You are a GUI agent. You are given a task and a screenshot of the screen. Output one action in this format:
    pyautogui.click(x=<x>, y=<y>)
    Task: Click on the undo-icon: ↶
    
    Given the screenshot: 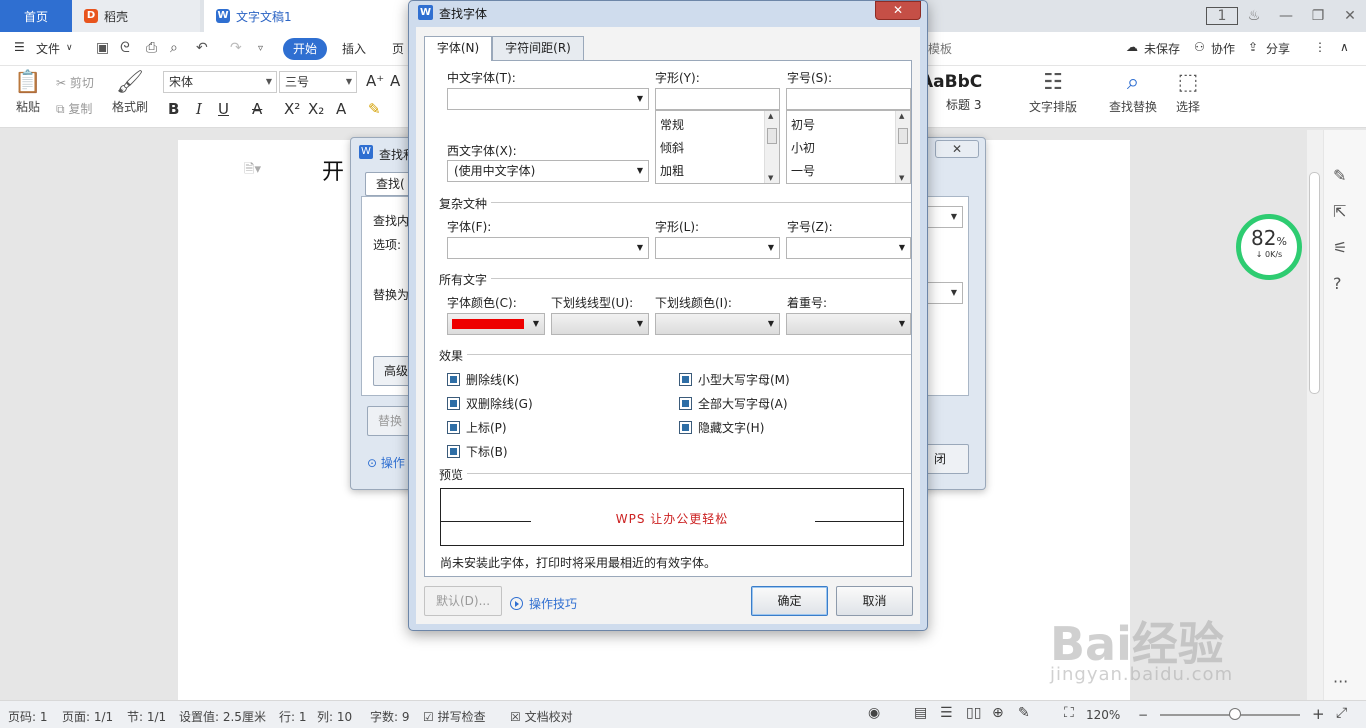 What is the action you would take?
    pyautogui.click(x=202, y=48)
    